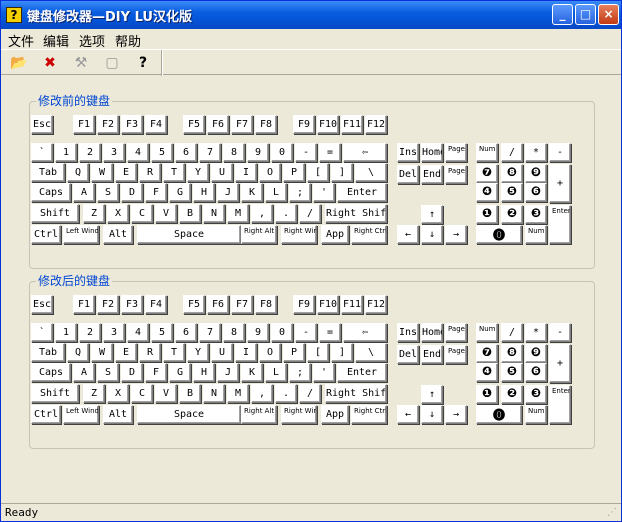  I want to click on before-key-ctrl_row-5: Right Windows, so click(299, 234).